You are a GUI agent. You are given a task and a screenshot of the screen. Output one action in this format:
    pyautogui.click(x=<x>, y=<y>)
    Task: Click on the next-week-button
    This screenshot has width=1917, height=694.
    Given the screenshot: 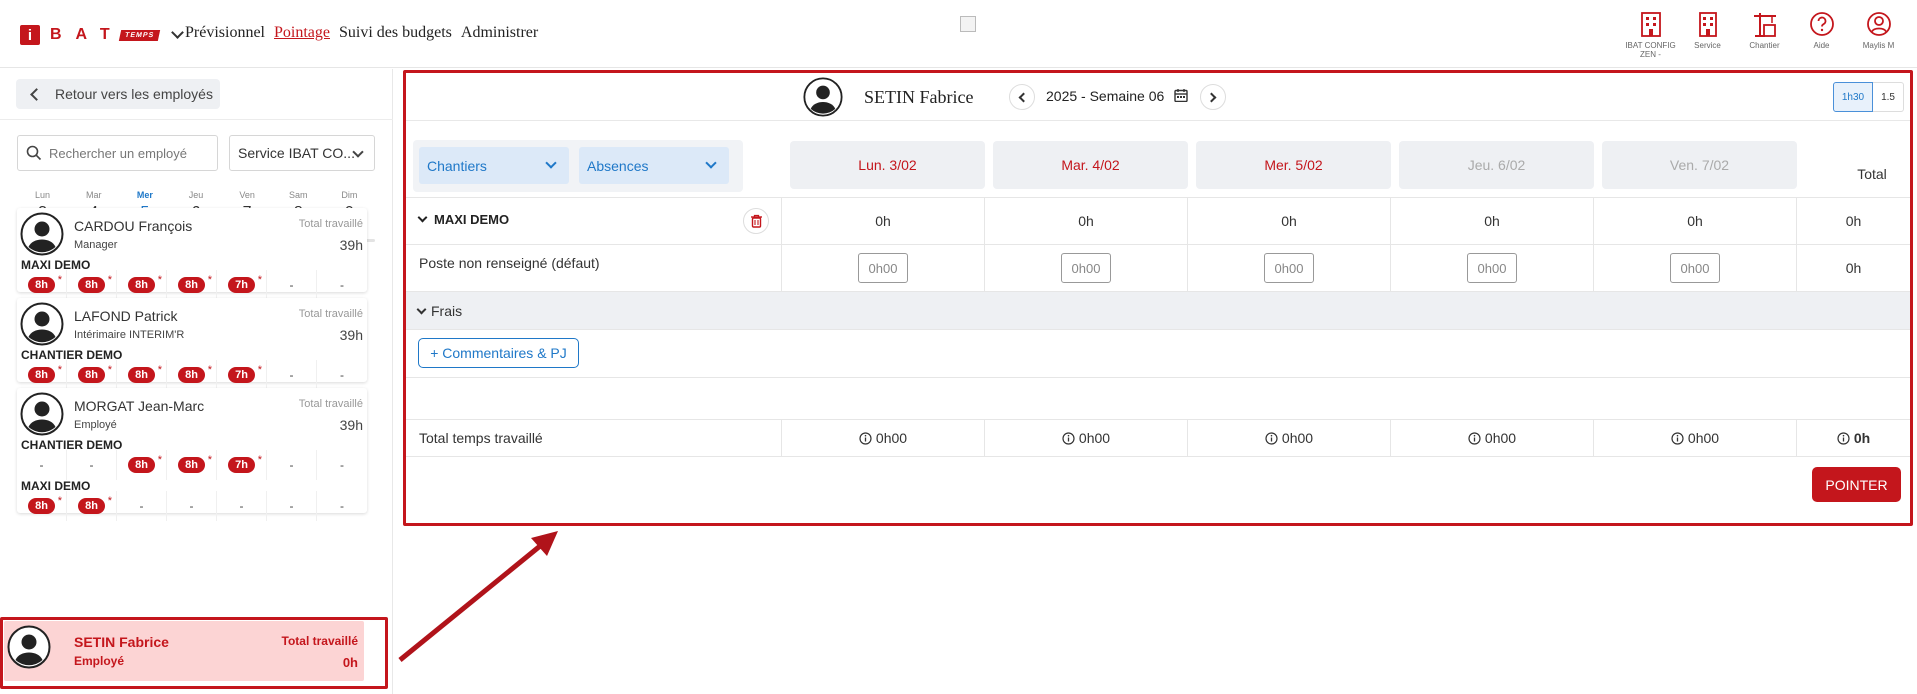 What is the action you would take?
    pyautogui.click(x=1213, y=97)
    